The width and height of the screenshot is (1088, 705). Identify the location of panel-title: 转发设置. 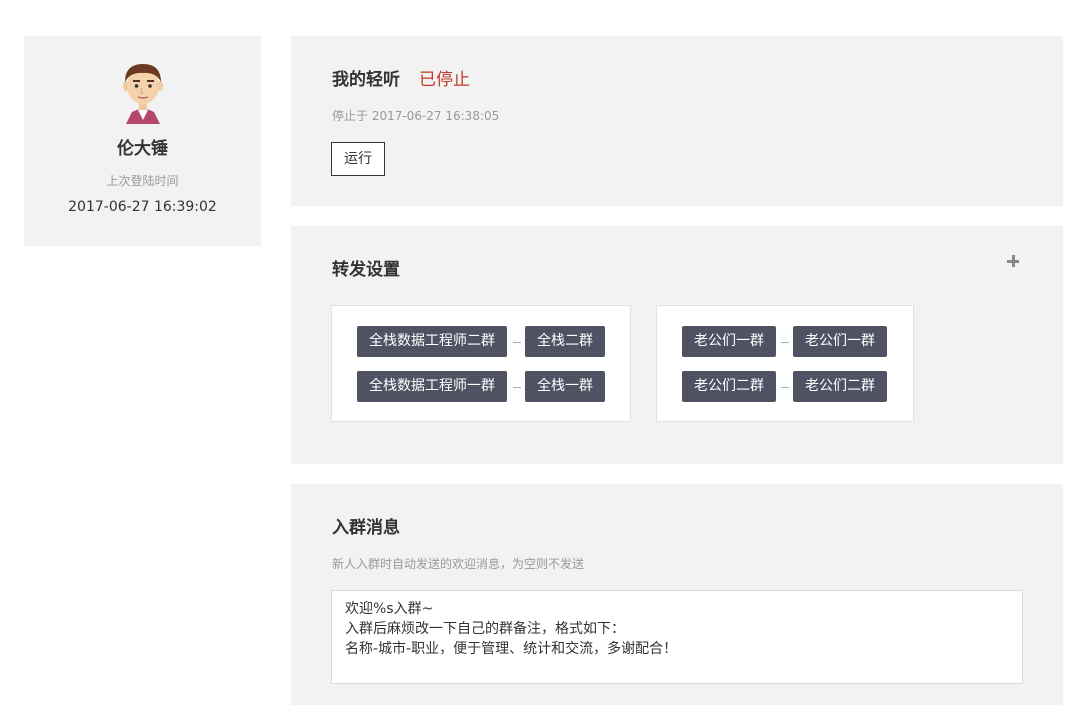
(366, 270).